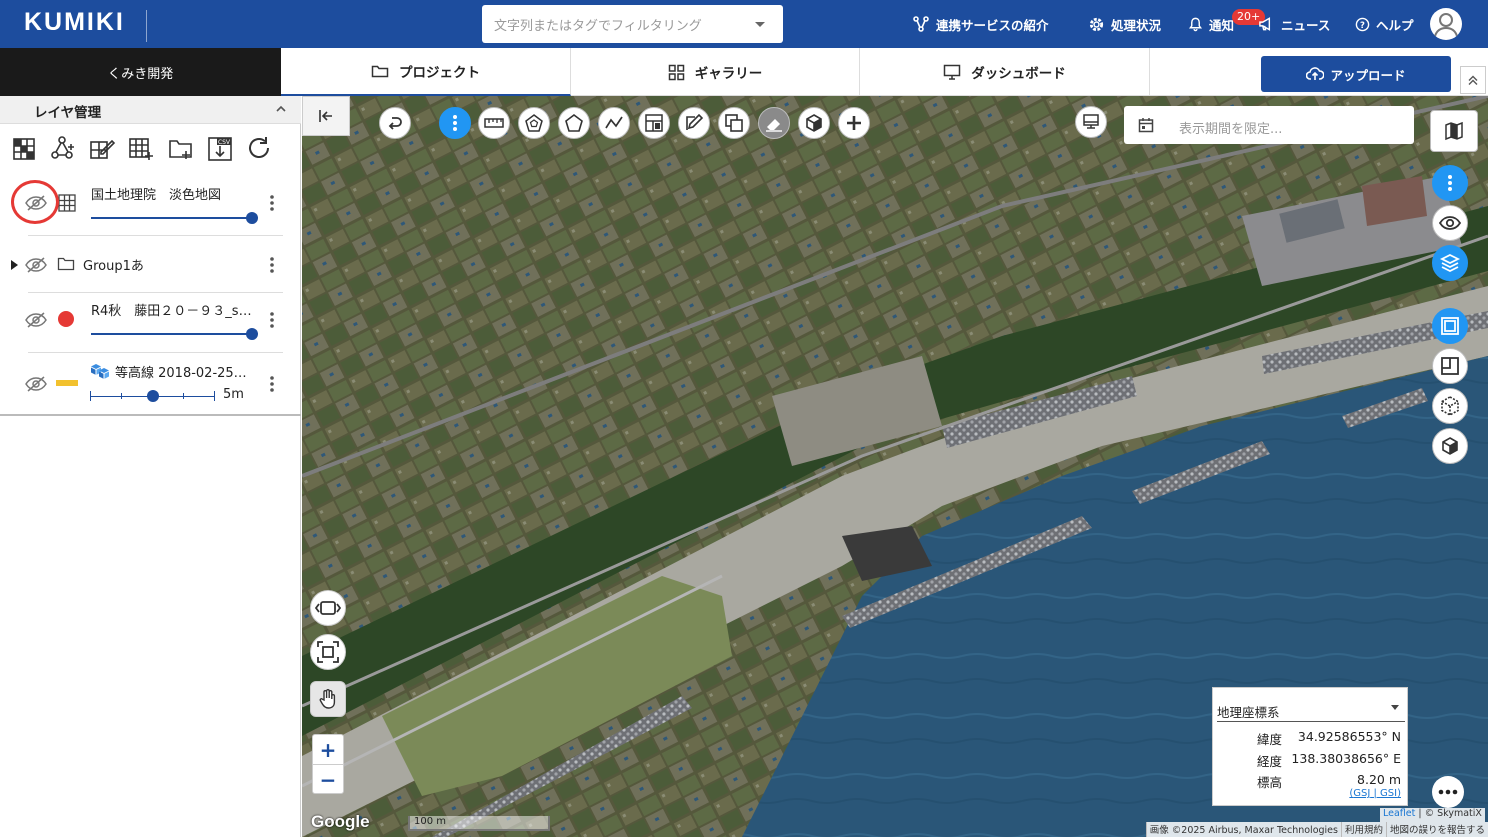 Image resolution: width=1488 pixels, height=837 pixels. What do you see at coordinates (980, 24) in the screenshot?
I see `services-link: 連携サービスの紹介` at bounding box center [980, 24].